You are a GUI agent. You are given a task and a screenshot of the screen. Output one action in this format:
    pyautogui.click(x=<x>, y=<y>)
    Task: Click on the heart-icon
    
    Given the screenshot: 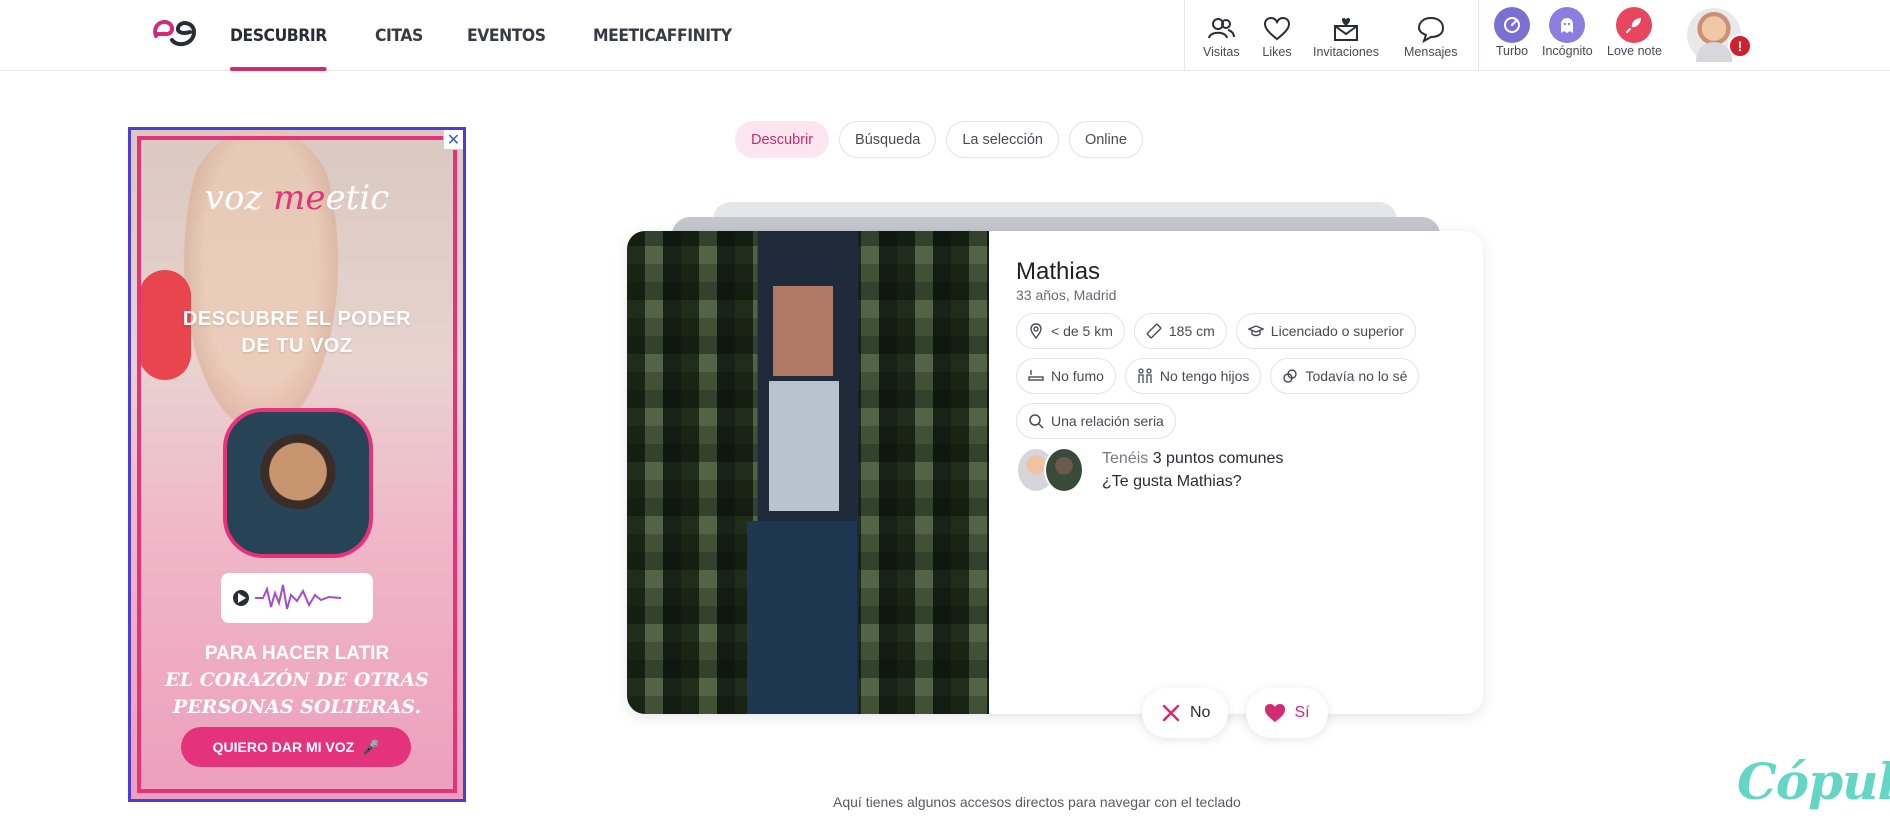 What is the action you would take?
    pyautogui.click(x=1277, y=28)
    